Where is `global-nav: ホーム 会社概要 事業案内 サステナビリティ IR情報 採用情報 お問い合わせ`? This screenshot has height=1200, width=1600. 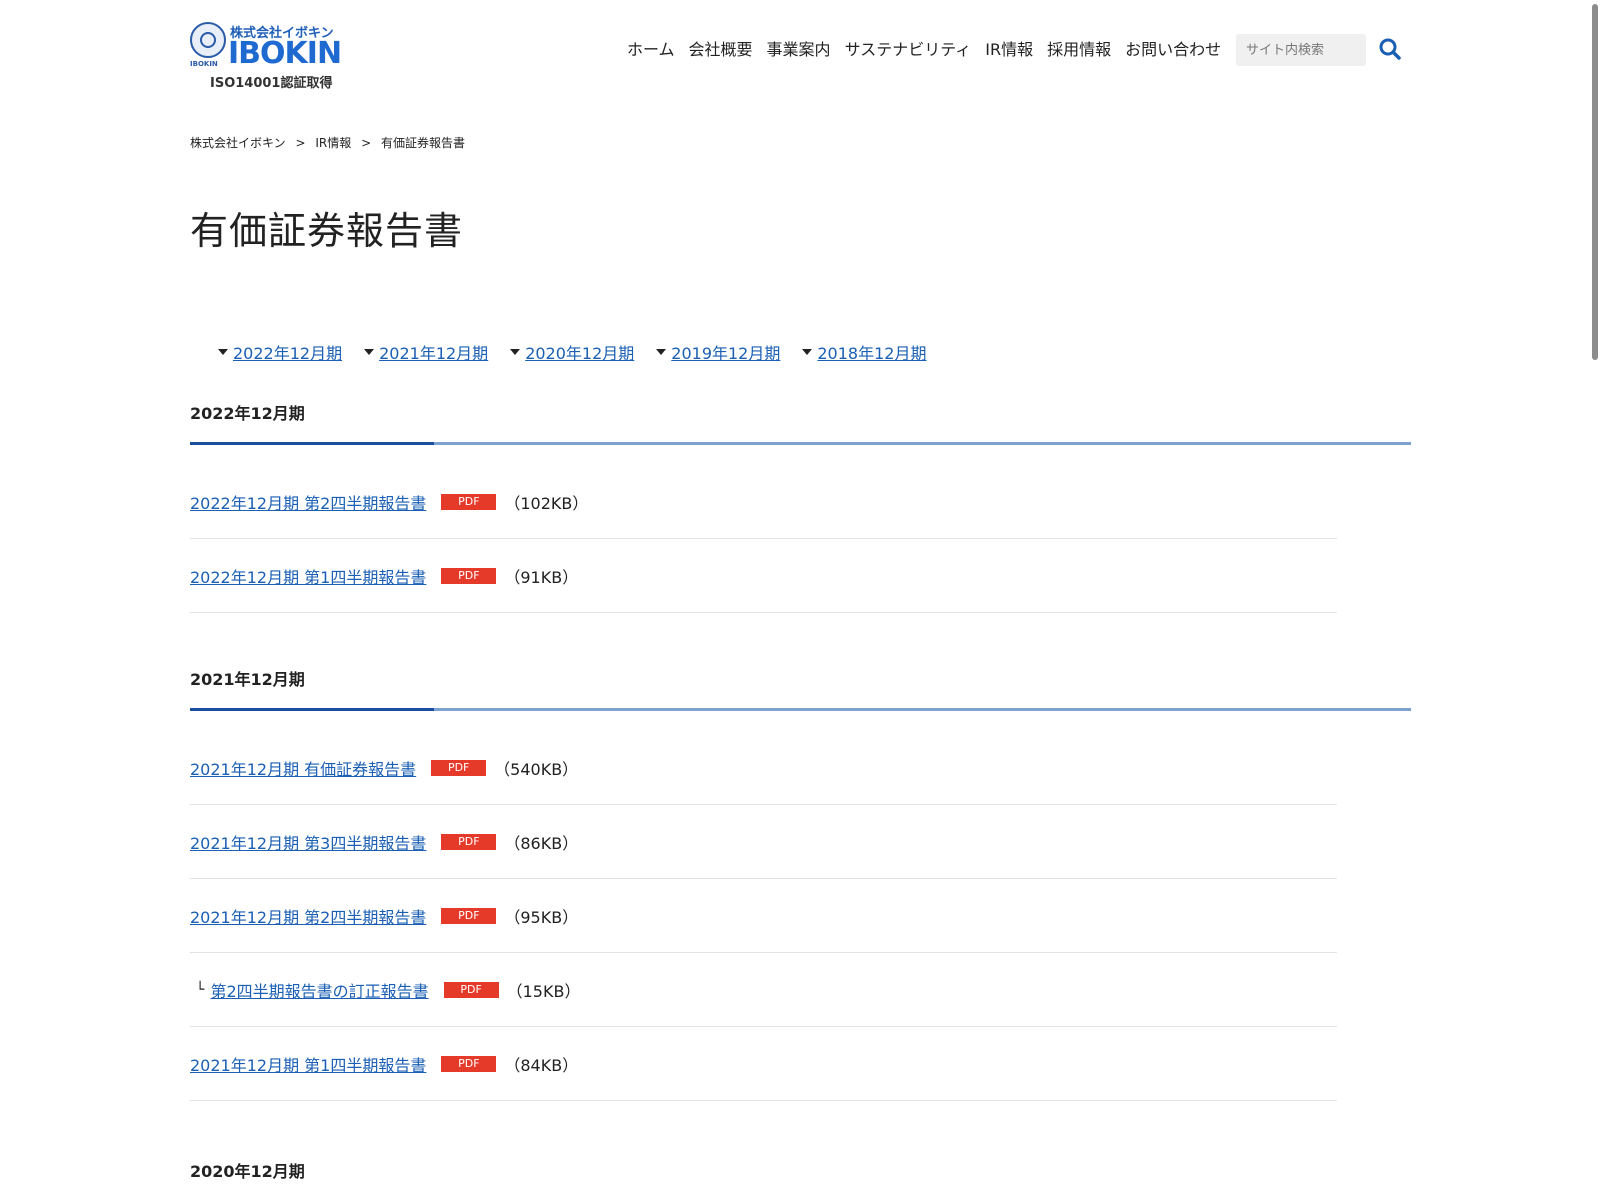
global-nav: ホーム 会社概要 事業案内 サステナビリティ IR情報 採用情報 お問い合わせ is located at coordinates (924, 50).